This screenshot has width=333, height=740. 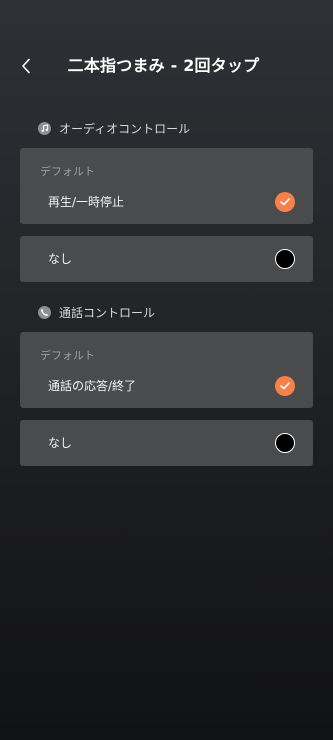 I want to click on chevron-left-icon, so click(x=26, y=66).